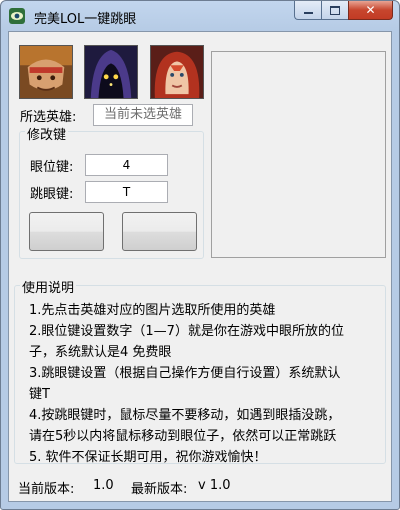 The height and width of the screenshot is (510, 400). What do you see at coordinates (214, 485) in the screenshot?
I see `latest-version-value: v 1.0` at bounding box center [214, 485].